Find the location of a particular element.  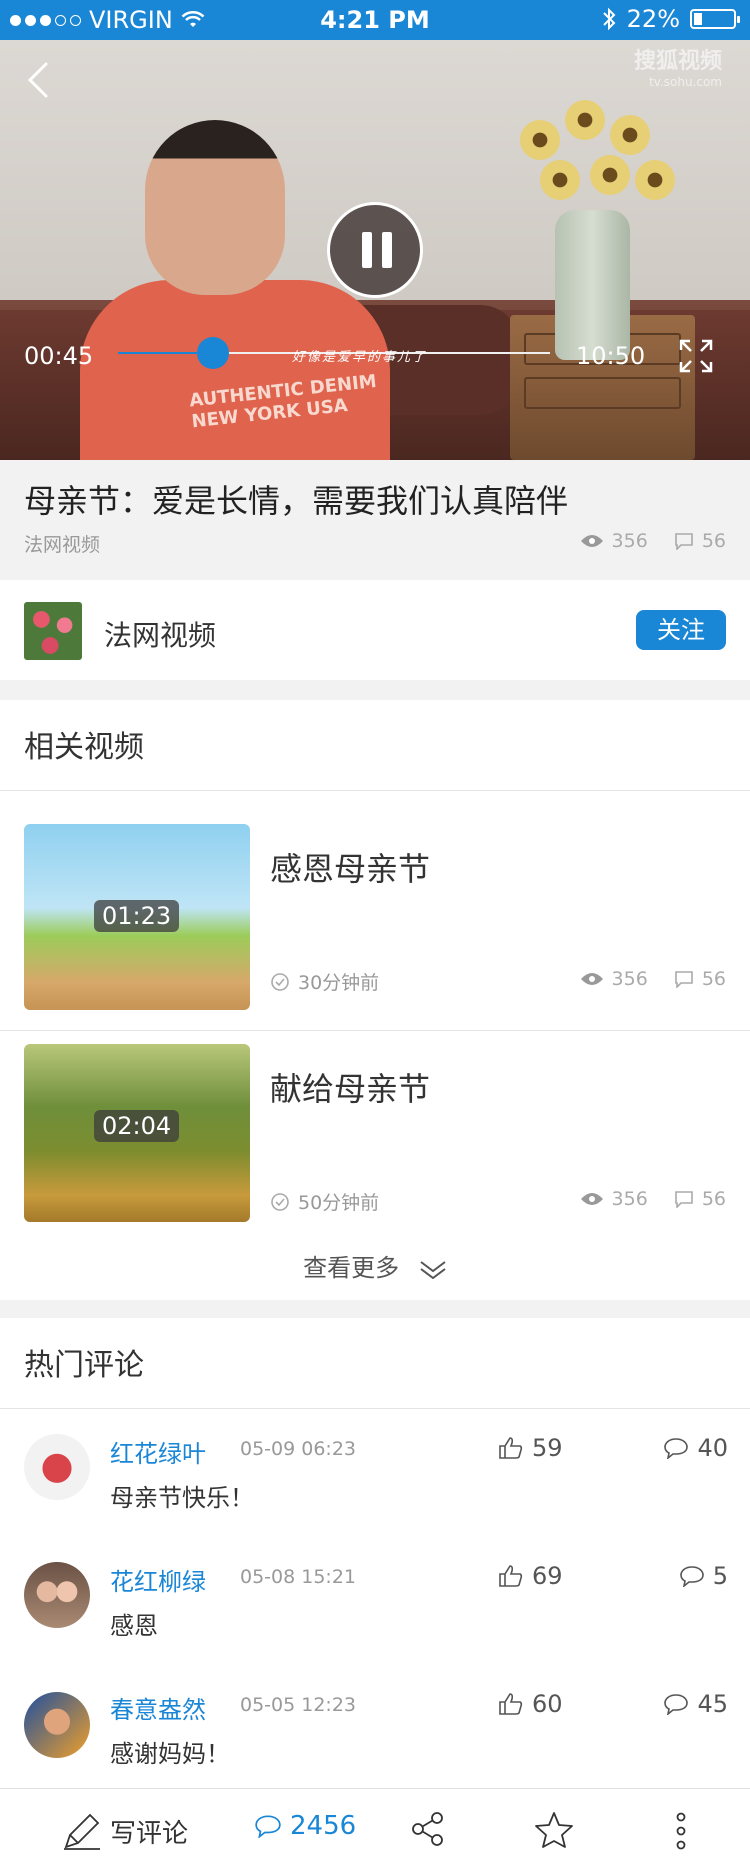

bluetooth-icon is located at coordinates (609, 19).